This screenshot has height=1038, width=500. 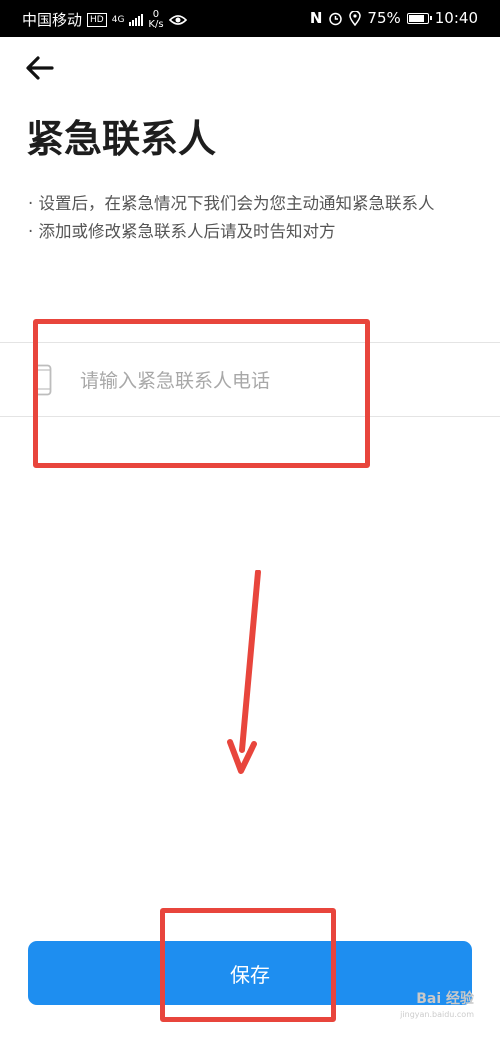 I want to click on nfc-icon: N, so click(x=316, y=18).